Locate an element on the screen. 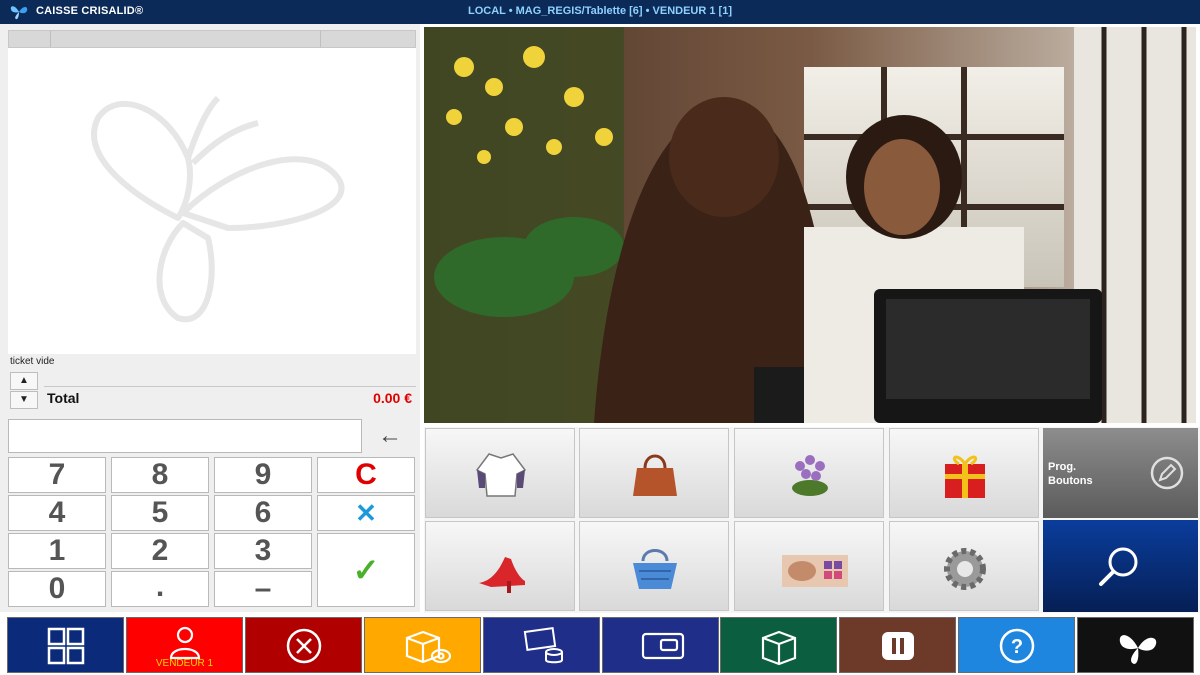  butterfly-icon is located at coordinates (1138, 649).